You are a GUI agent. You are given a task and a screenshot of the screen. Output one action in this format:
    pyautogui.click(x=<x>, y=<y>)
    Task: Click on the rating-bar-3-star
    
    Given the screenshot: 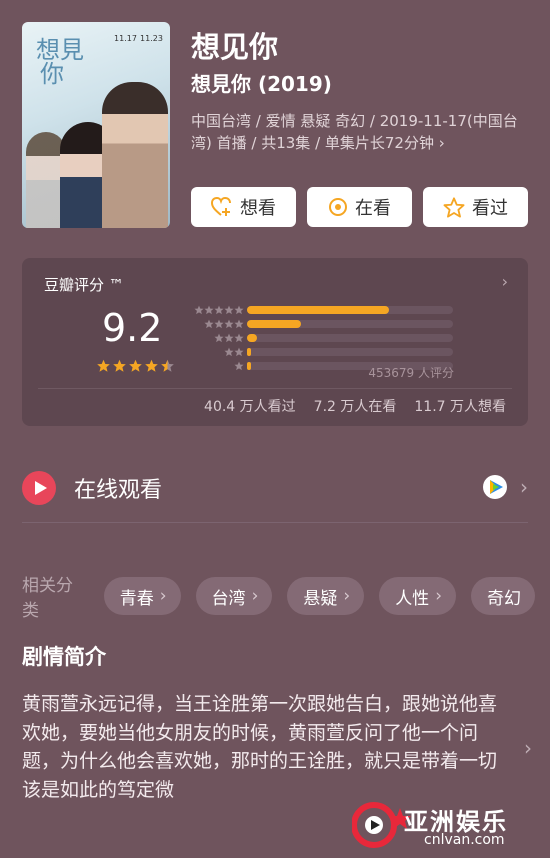 What is the action you would take?
    pyautogui.click(x=338, y=338)
    